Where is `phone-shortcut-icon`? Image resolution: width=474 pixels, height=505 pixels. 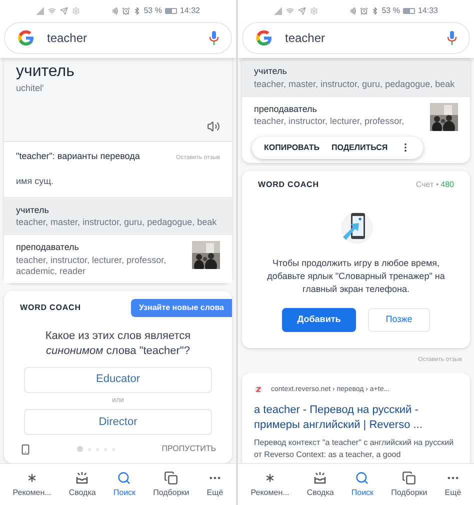
phone-shortcut-icon is located at coordinates (25, 449).